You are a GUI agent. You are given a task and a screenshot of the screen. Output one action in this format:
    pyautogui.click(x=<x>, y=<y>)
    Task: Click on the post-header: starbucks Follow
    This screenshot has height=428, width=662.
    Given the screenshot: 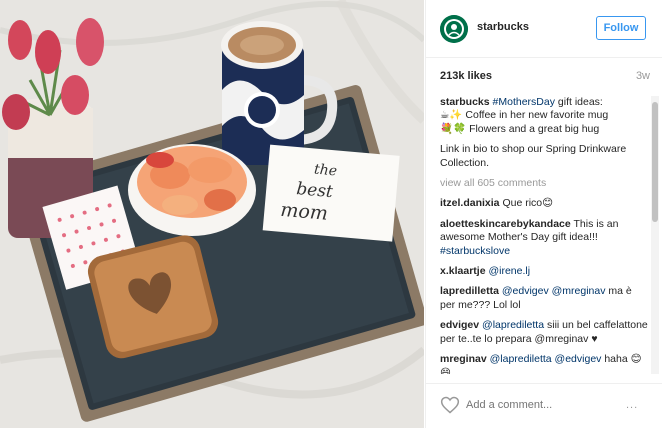 What is the action you would take?
    pyautogui.click(x=544, y=29)
    